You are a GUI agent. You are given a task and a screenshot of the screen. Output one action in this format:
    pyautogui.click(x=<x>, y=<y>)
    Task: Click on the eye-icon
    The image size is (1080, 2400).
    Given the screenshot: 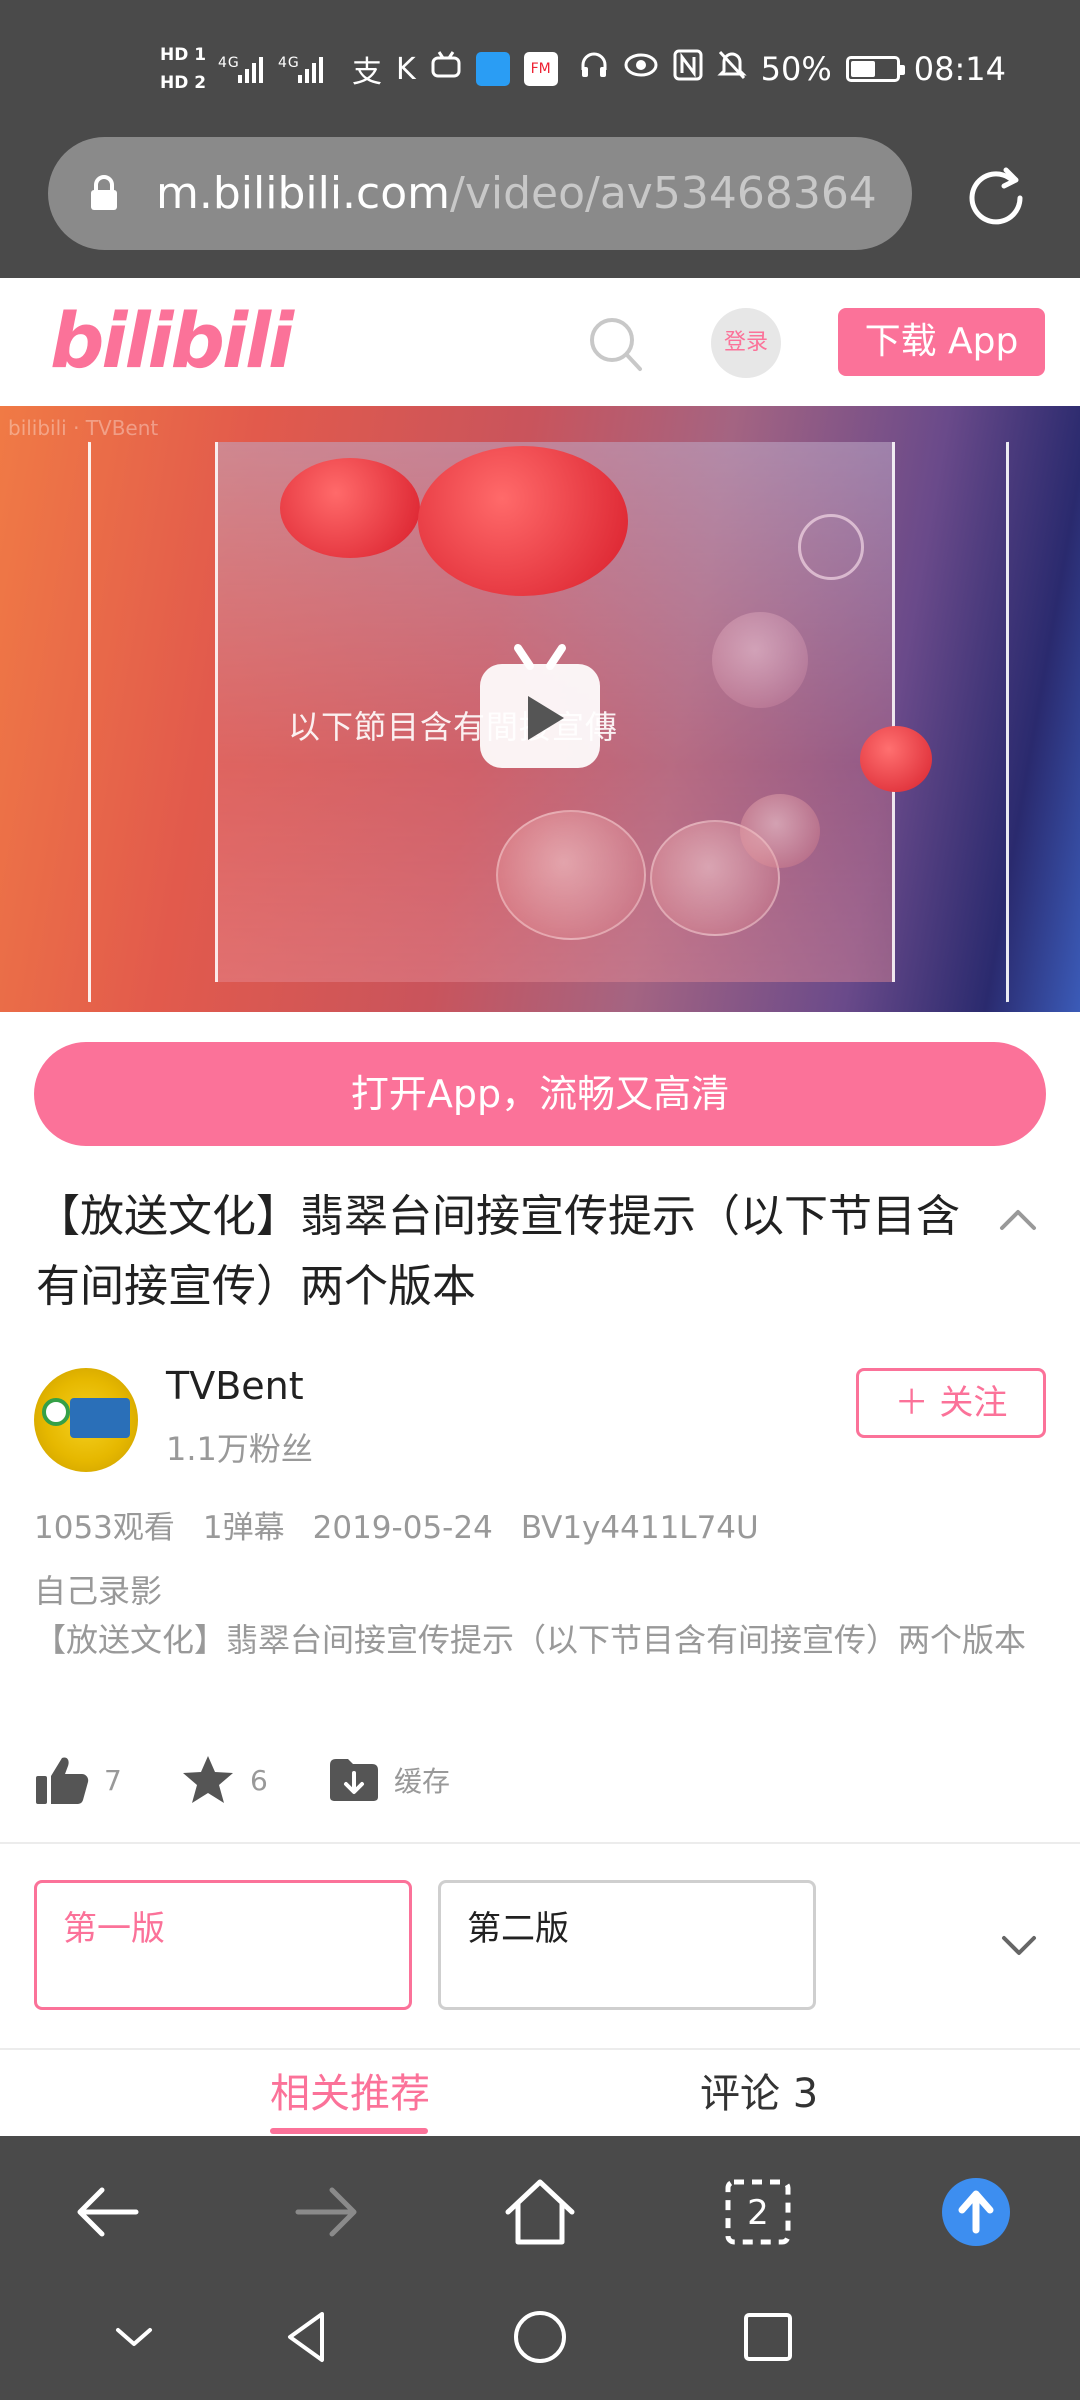 What is the action you would take?
    pyautogui.click(x=641, y=69)
    